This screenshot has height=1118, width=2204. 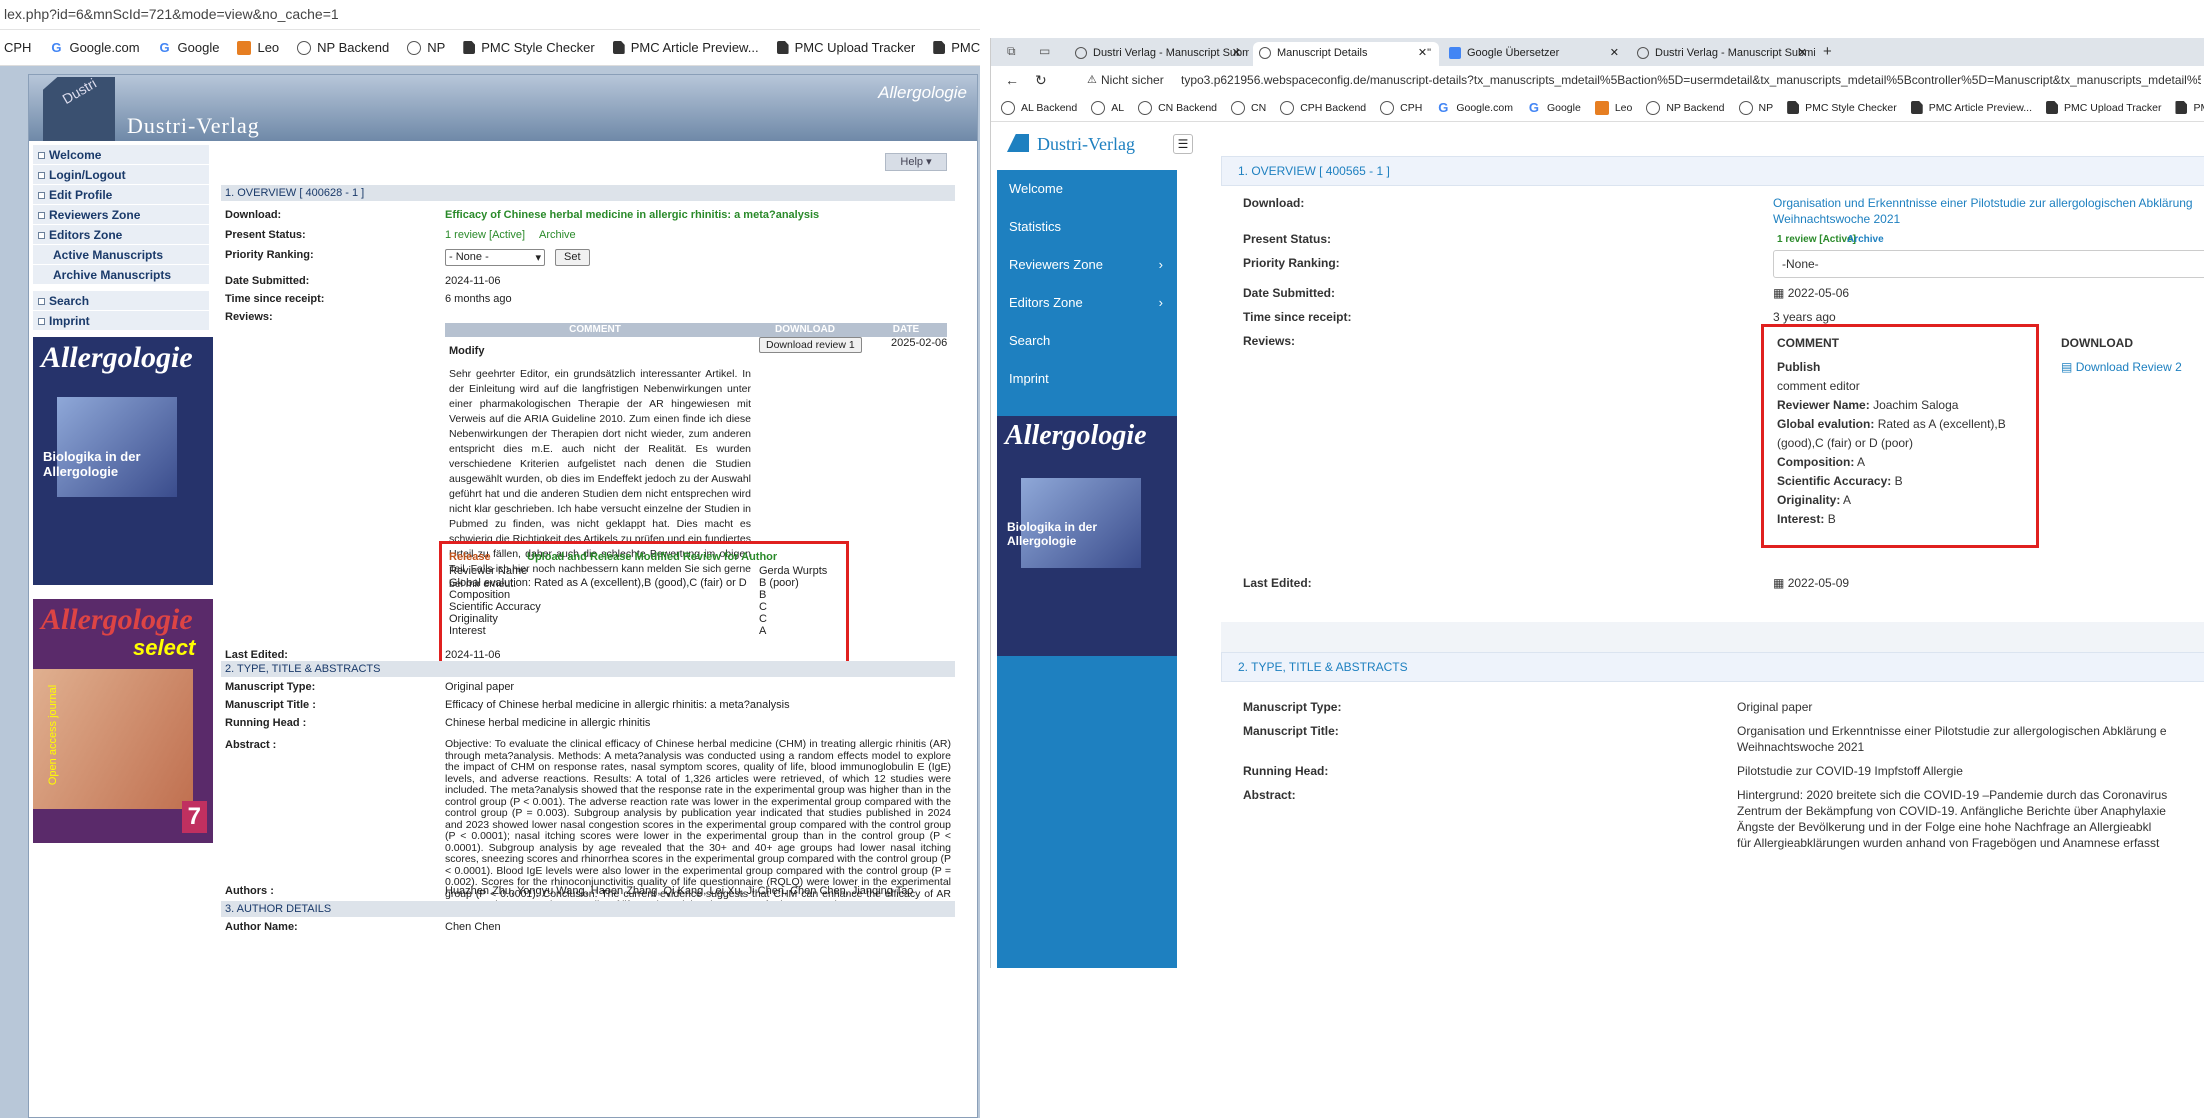 What do you see at coordinates (1087, 265) in the screenshot?
I see `sidebar-item-reviewers-zone: Reviewers Zone ›` at bounding box center [1087, 265].